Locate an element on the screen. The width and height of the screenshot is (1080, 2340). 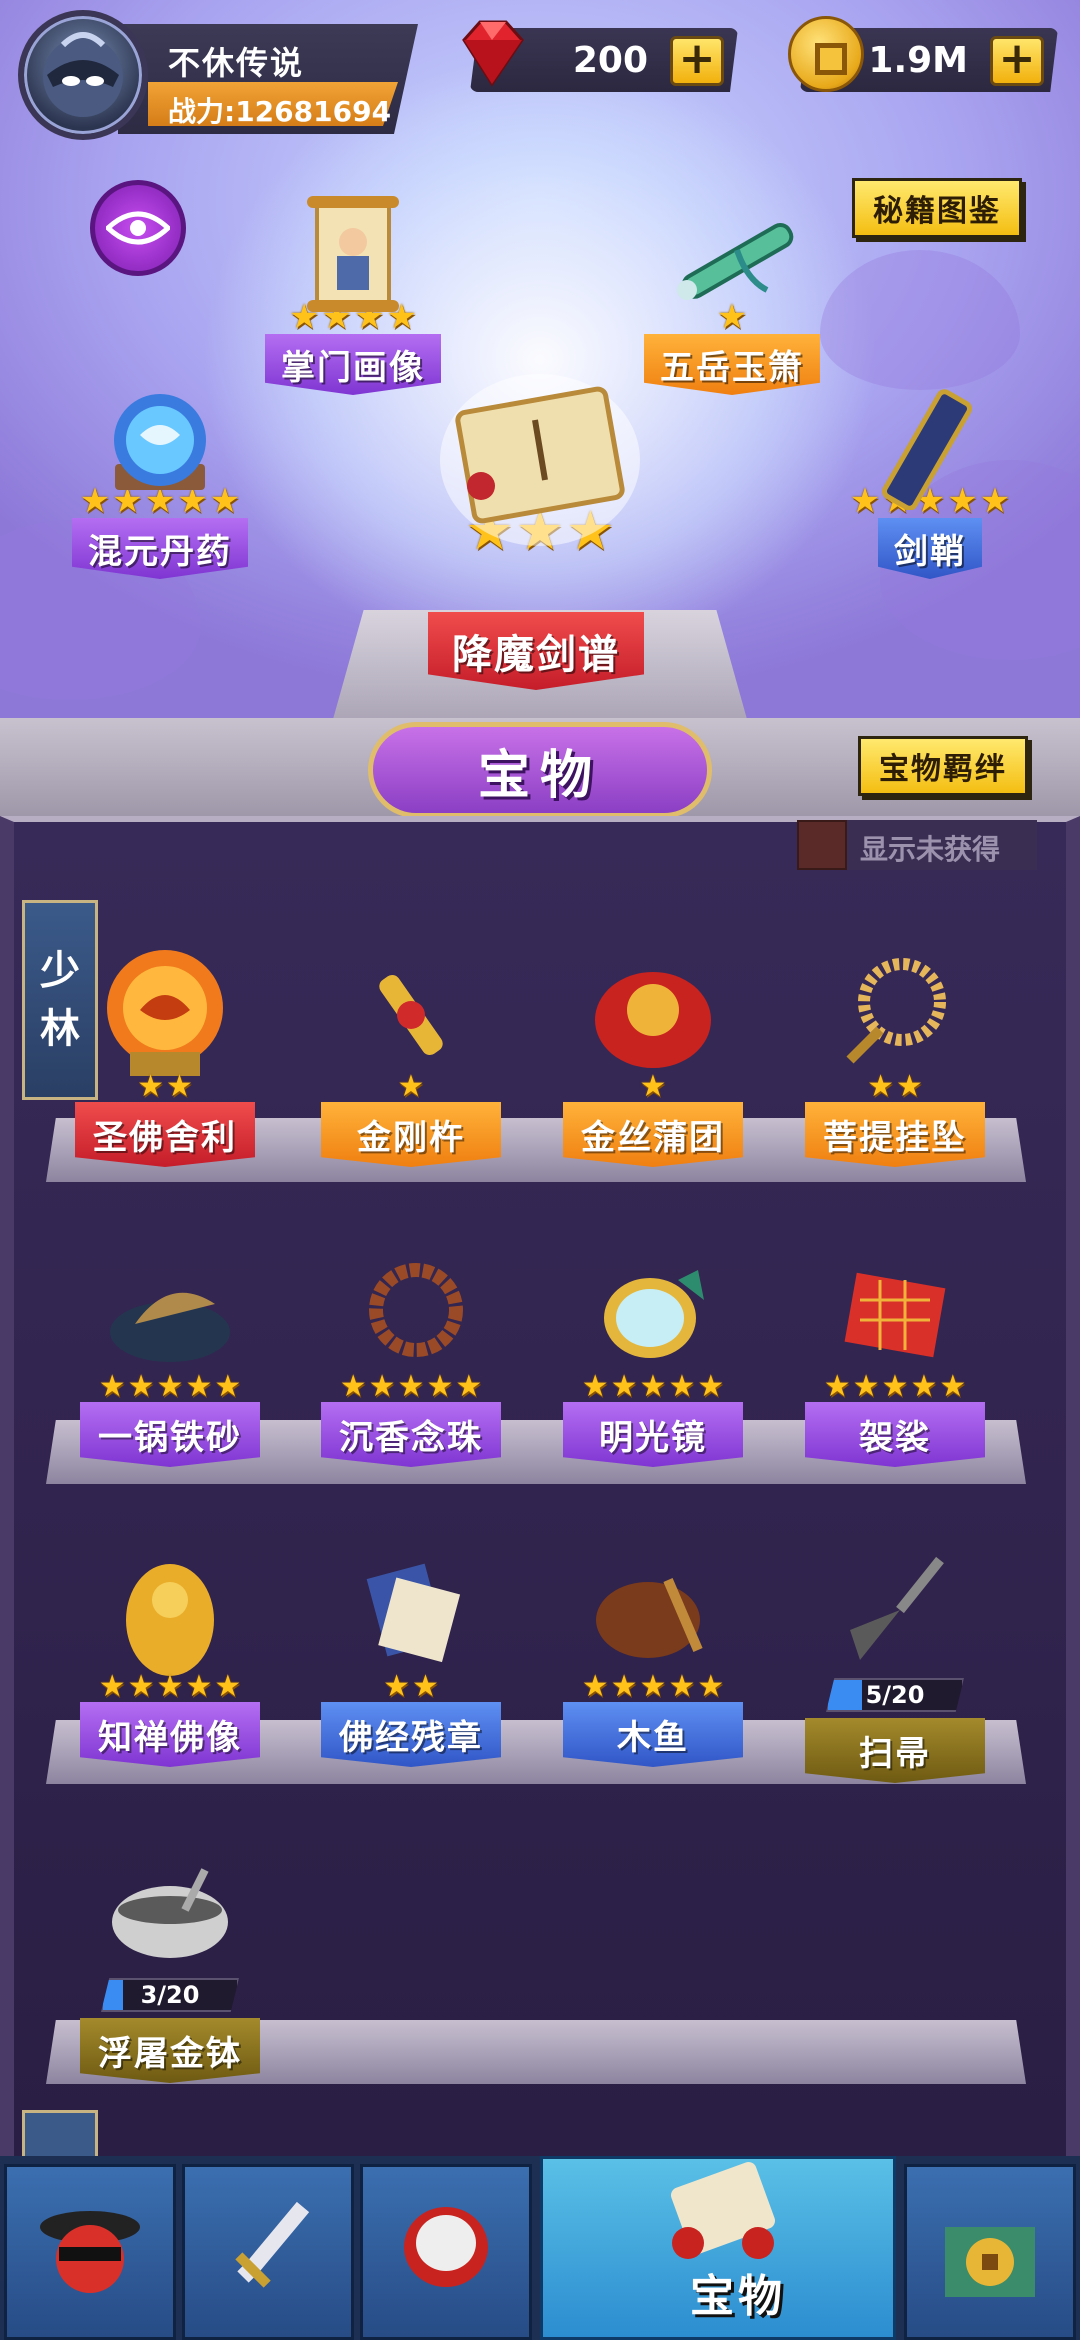
treasure-item: ★ 金丝蒲团 is located at coordinates (653, 1053).